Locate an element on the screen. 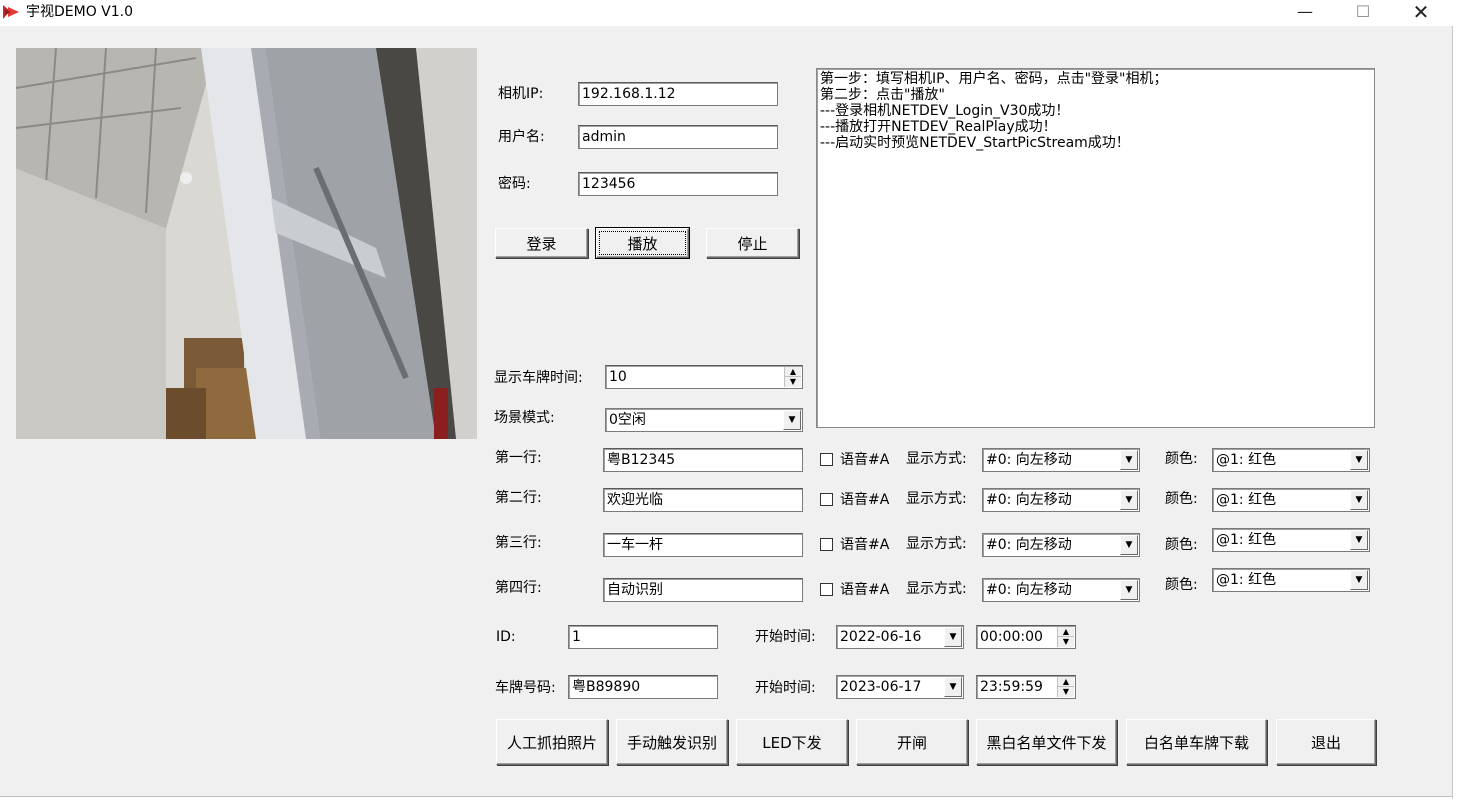  display-time-label: 显示车牌时间: is located at coordinates (538, 378).